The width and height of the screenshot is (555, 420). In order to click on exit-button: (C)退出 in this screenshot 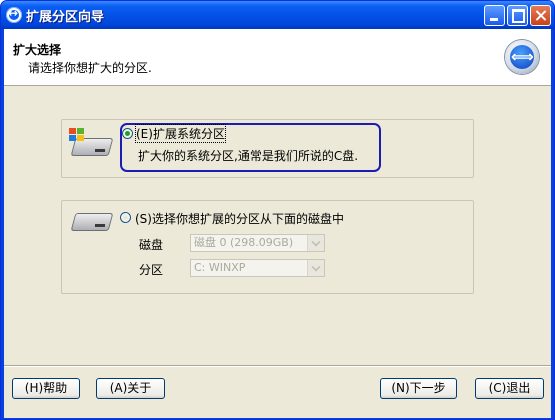, I will do `click(509, 388)`.